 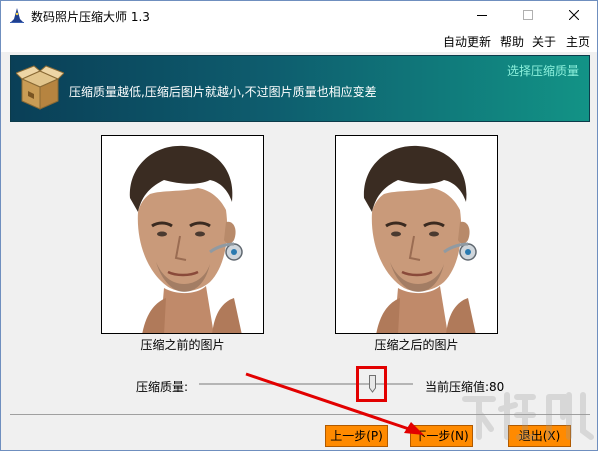 I want to click on before-image, so click(x=182, y=234).